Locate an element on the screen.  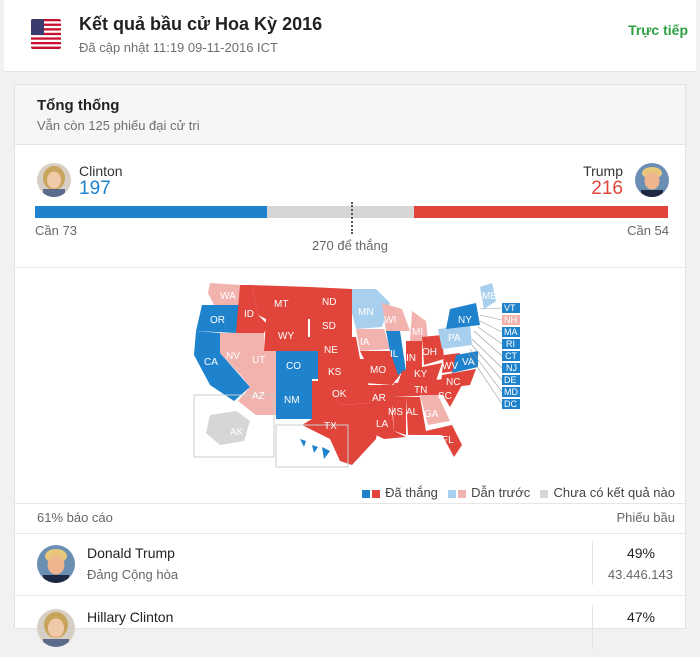
svg-text: FL is located at coordinates (448, 440).